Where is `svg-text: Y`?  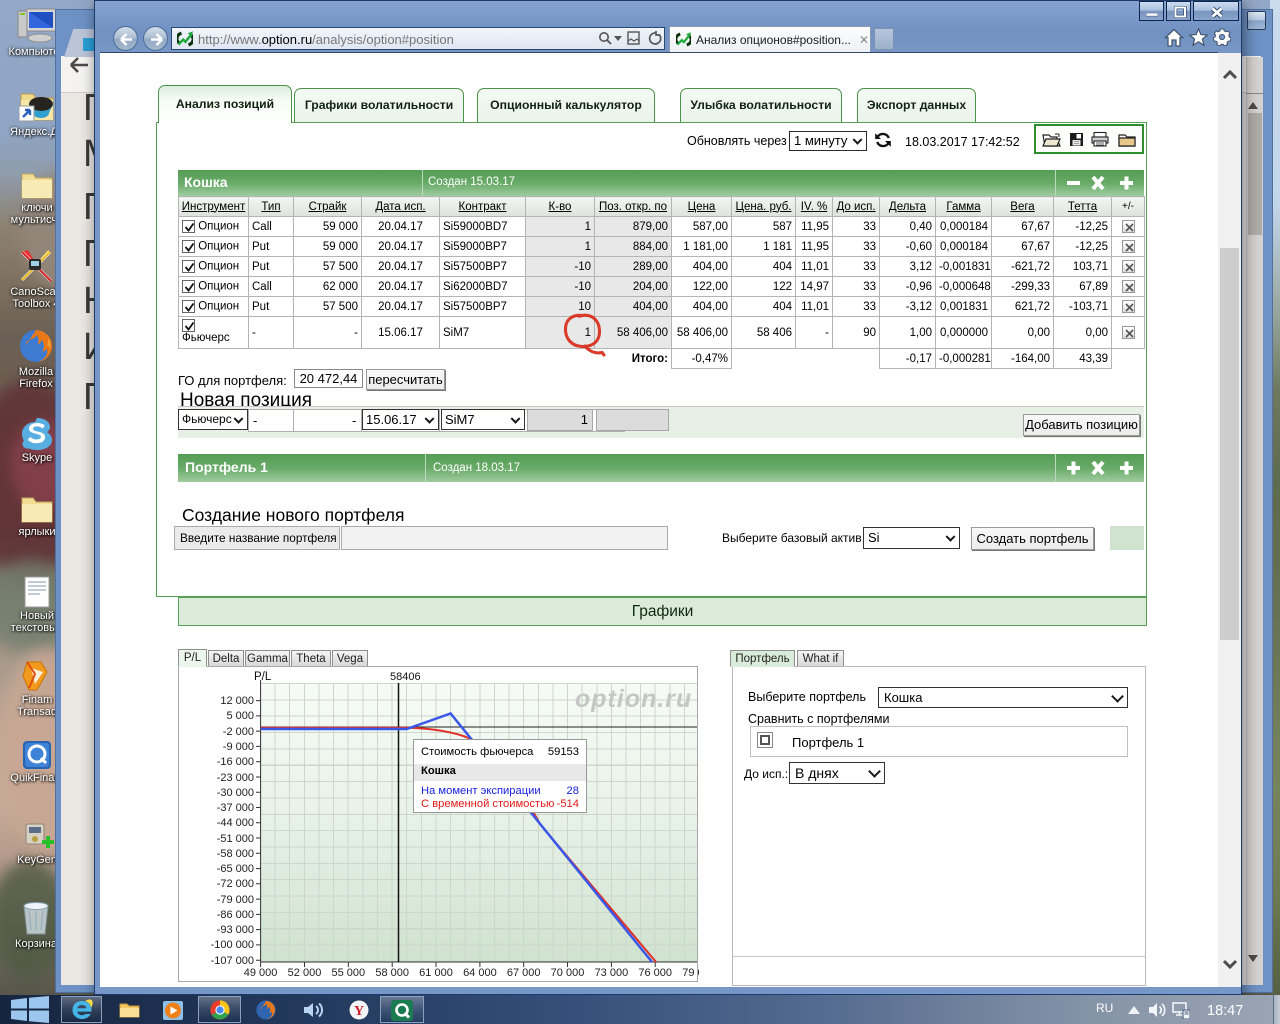
svg-text: Y is located at coordinates (359, 1011).